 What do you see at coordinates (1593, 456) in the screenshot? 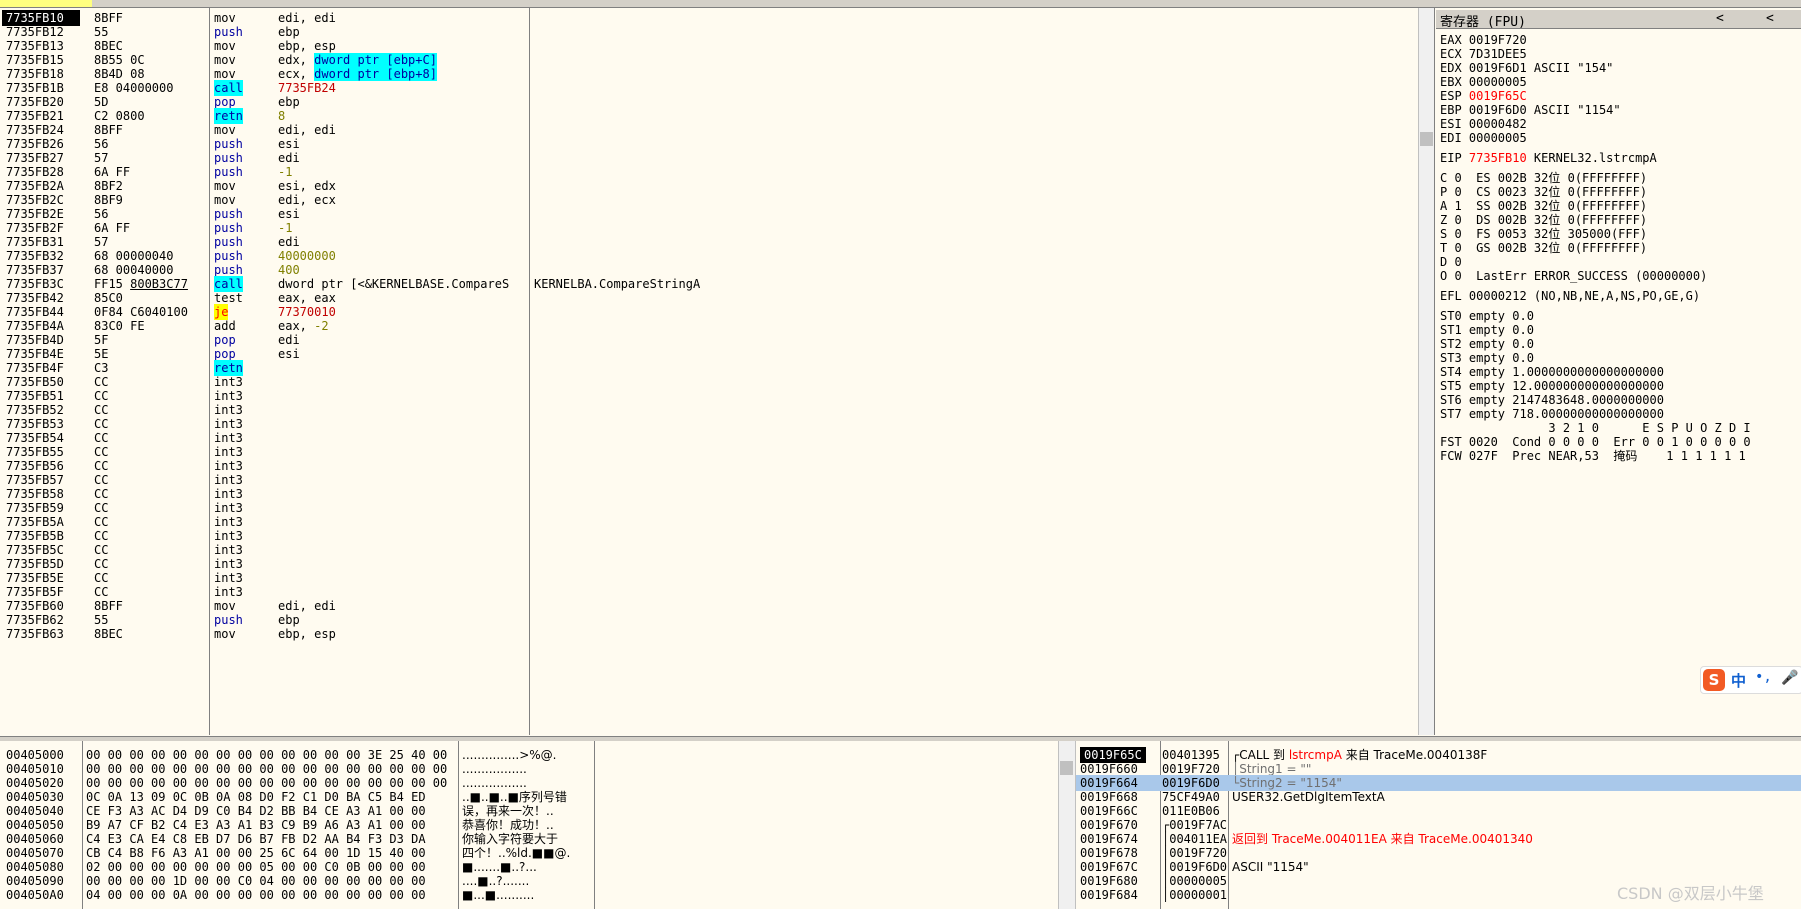
I see `register-line: FCW 027F Prec NEAR,53 掩码 1 1 1 1 1 1` at bounding box center [1593, 456].